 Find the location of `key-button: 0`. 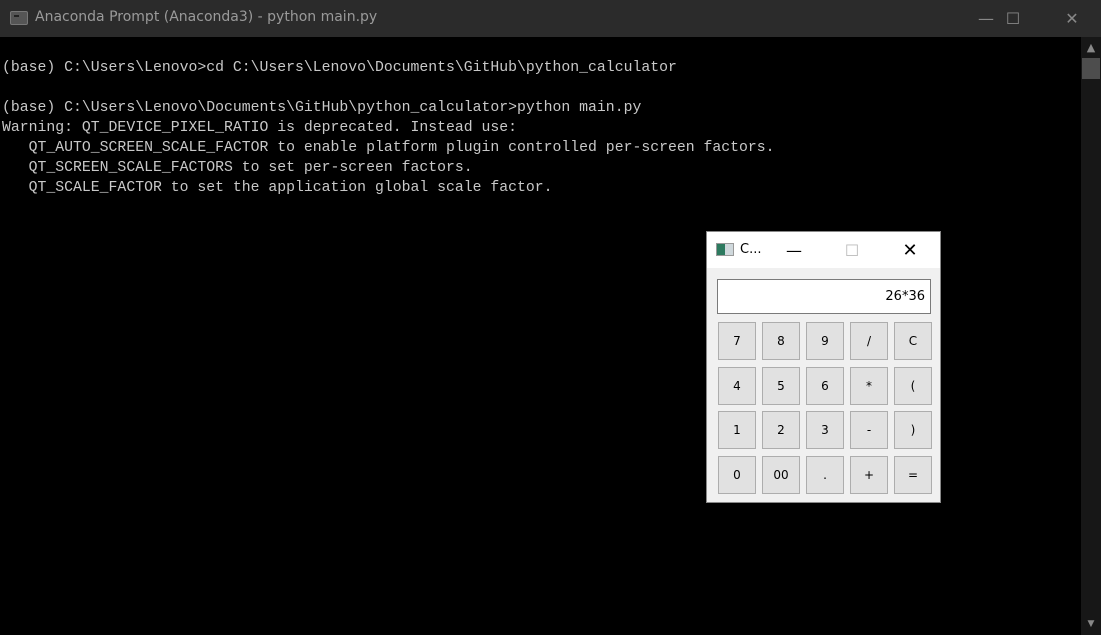

key-button: 0 is located at coordinates (737, 475).